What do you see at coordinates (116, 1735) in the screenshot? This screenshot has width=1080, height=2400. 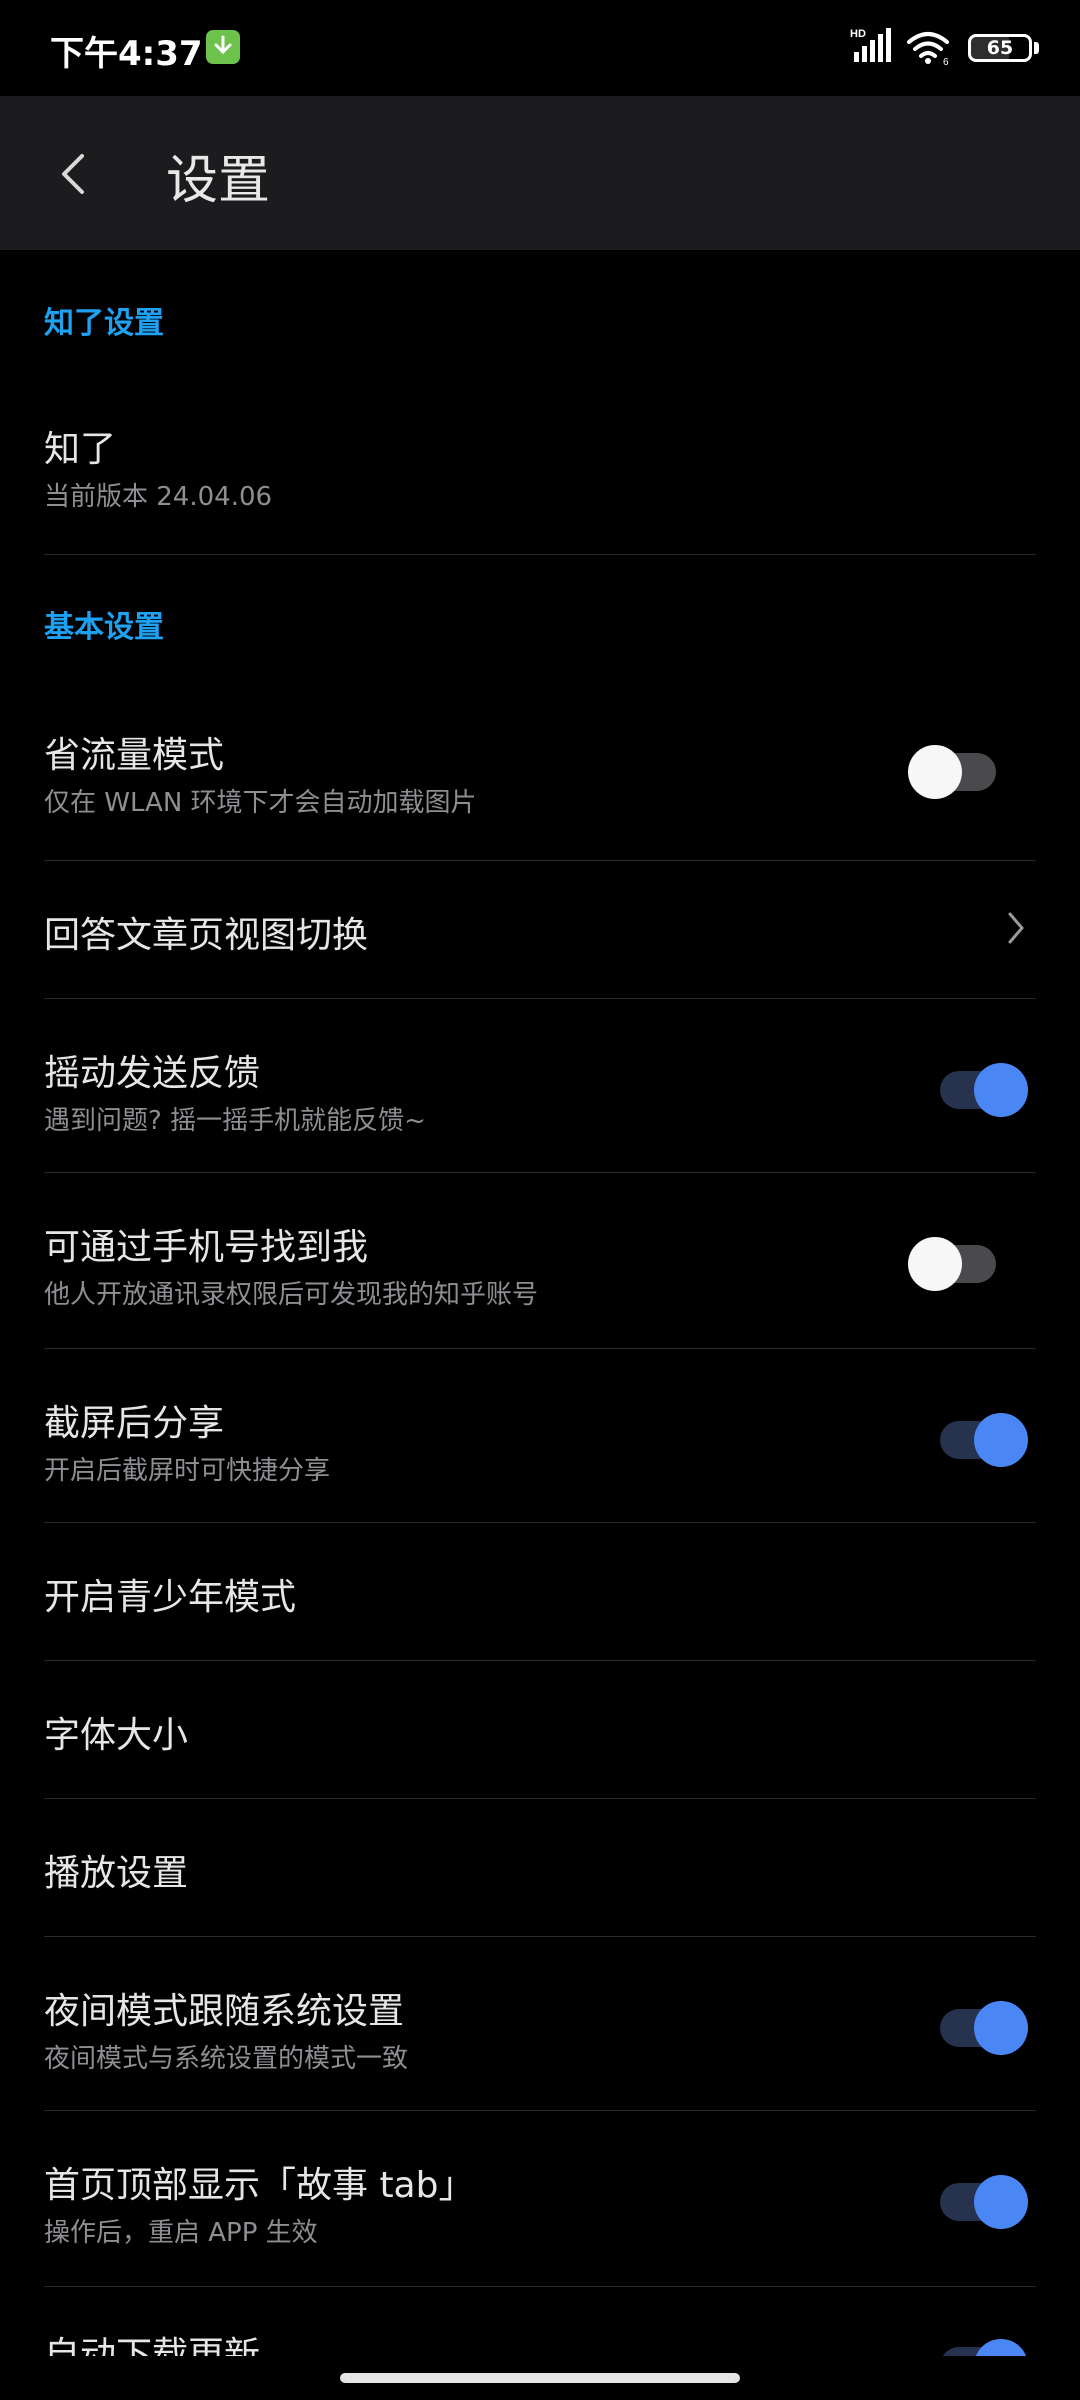 I see `setting-title: 字体大小` at bounding box center [116, 1735].